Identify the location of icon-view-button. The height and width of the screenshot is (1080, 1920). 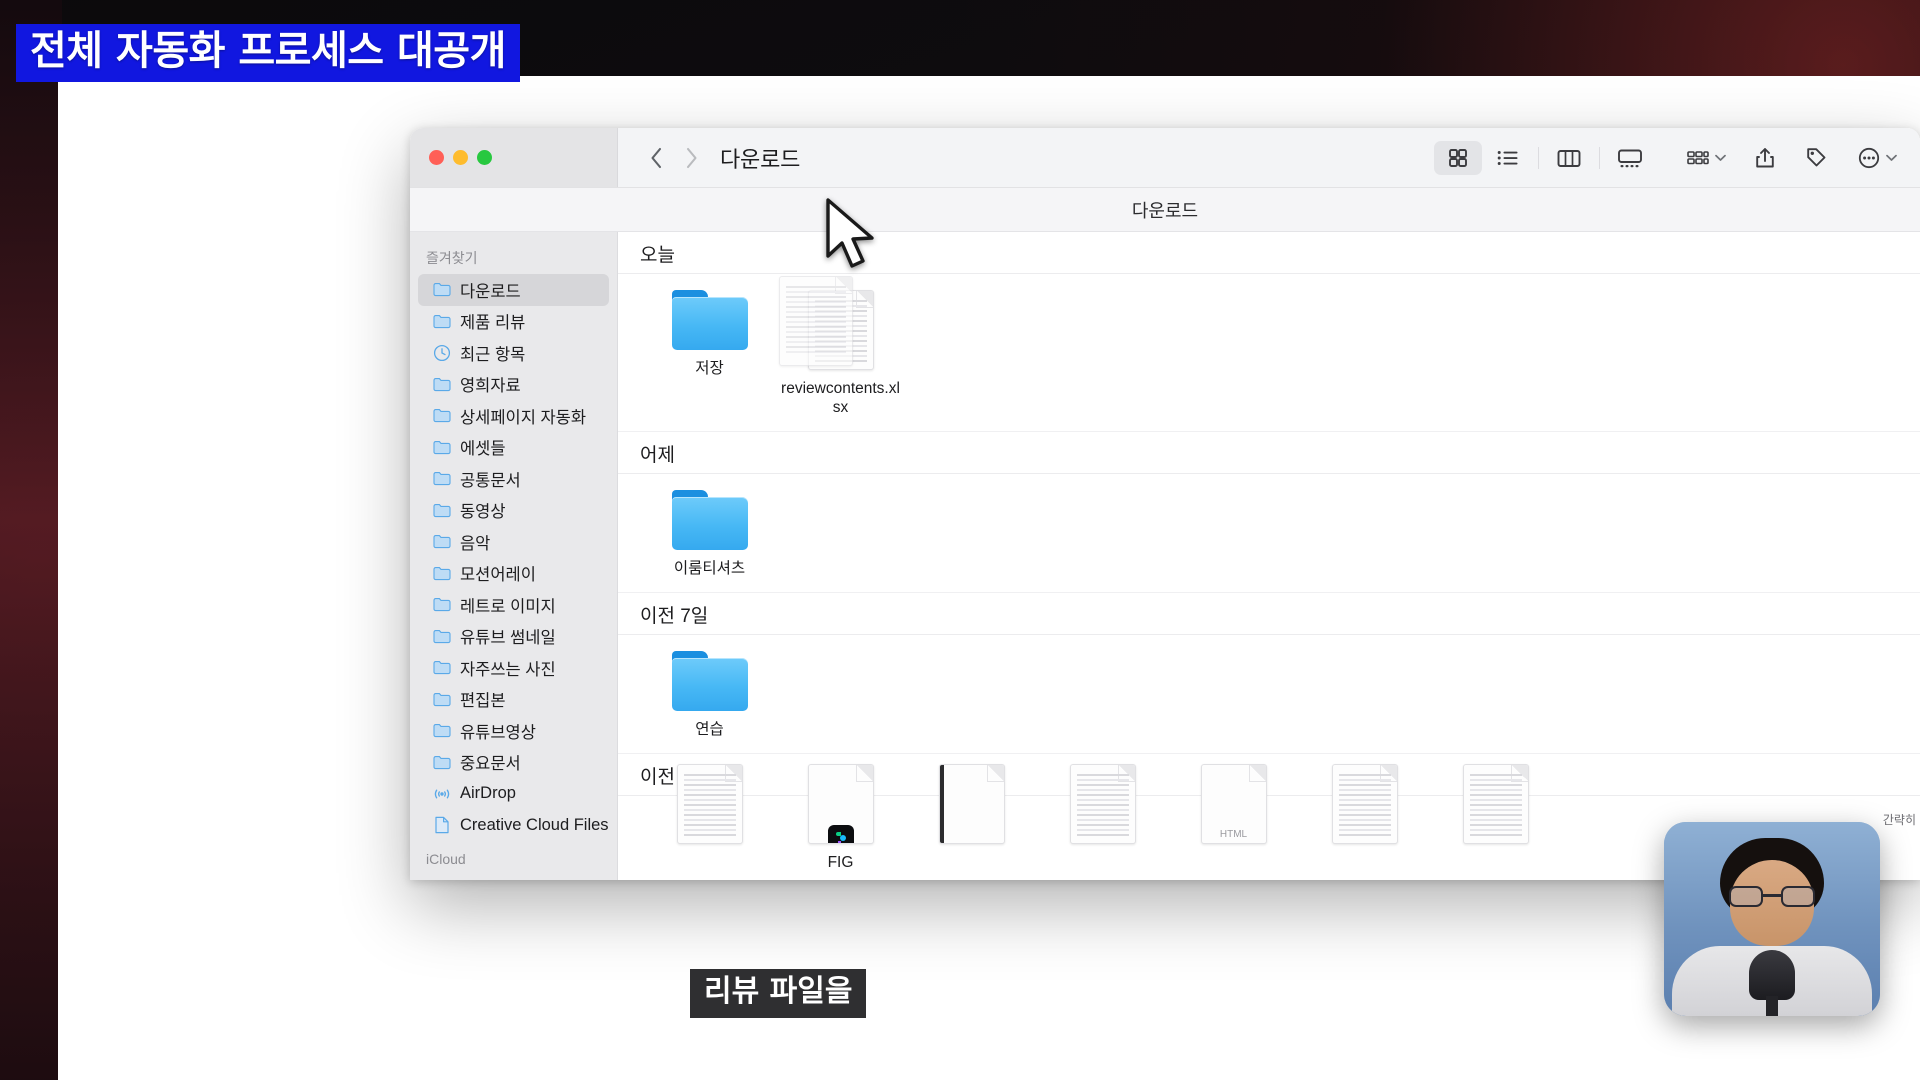
(1458, 157).